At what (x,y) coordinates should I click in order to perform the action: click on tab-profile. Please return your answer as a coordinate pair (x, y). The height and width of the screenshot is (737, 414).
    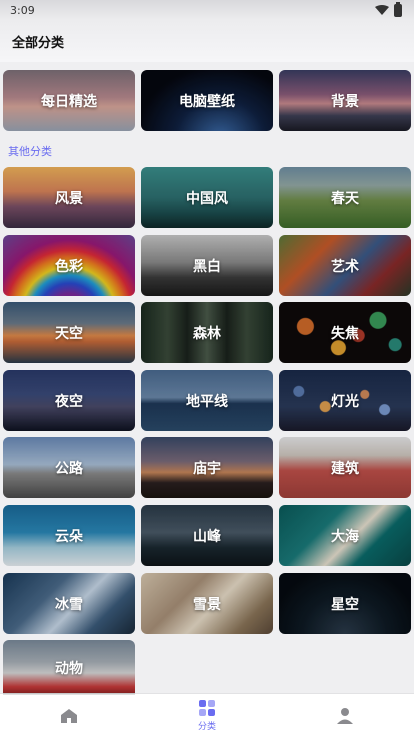
    Looking at the image, I should click on (345, 715).